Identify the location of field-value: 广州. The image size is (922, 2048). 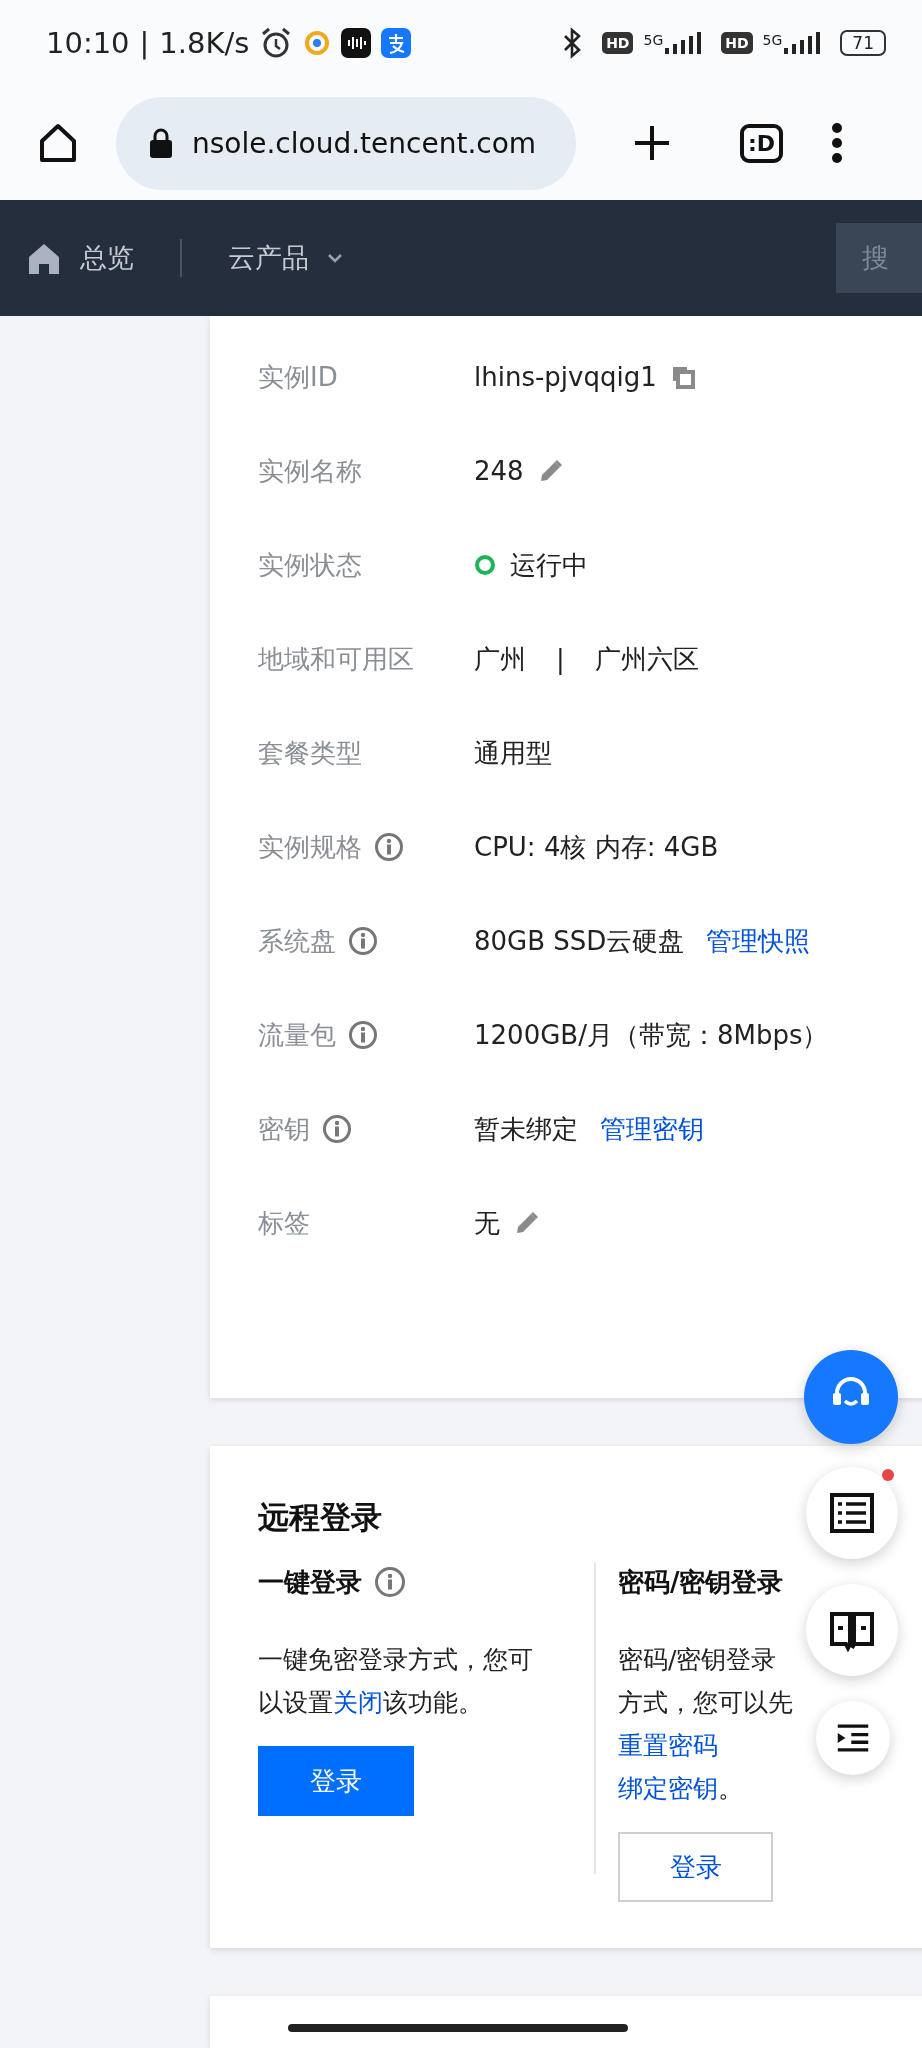
(500, 659).